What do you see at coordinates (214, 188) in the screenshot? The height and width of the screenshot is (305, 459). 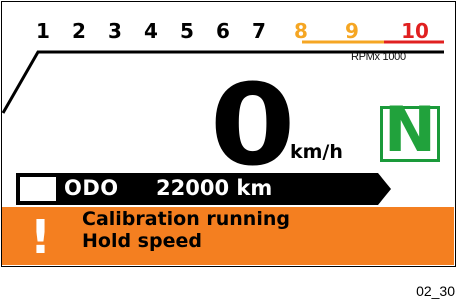 I see `odometer-value: 22000 km` at bounding box center [214, 188].